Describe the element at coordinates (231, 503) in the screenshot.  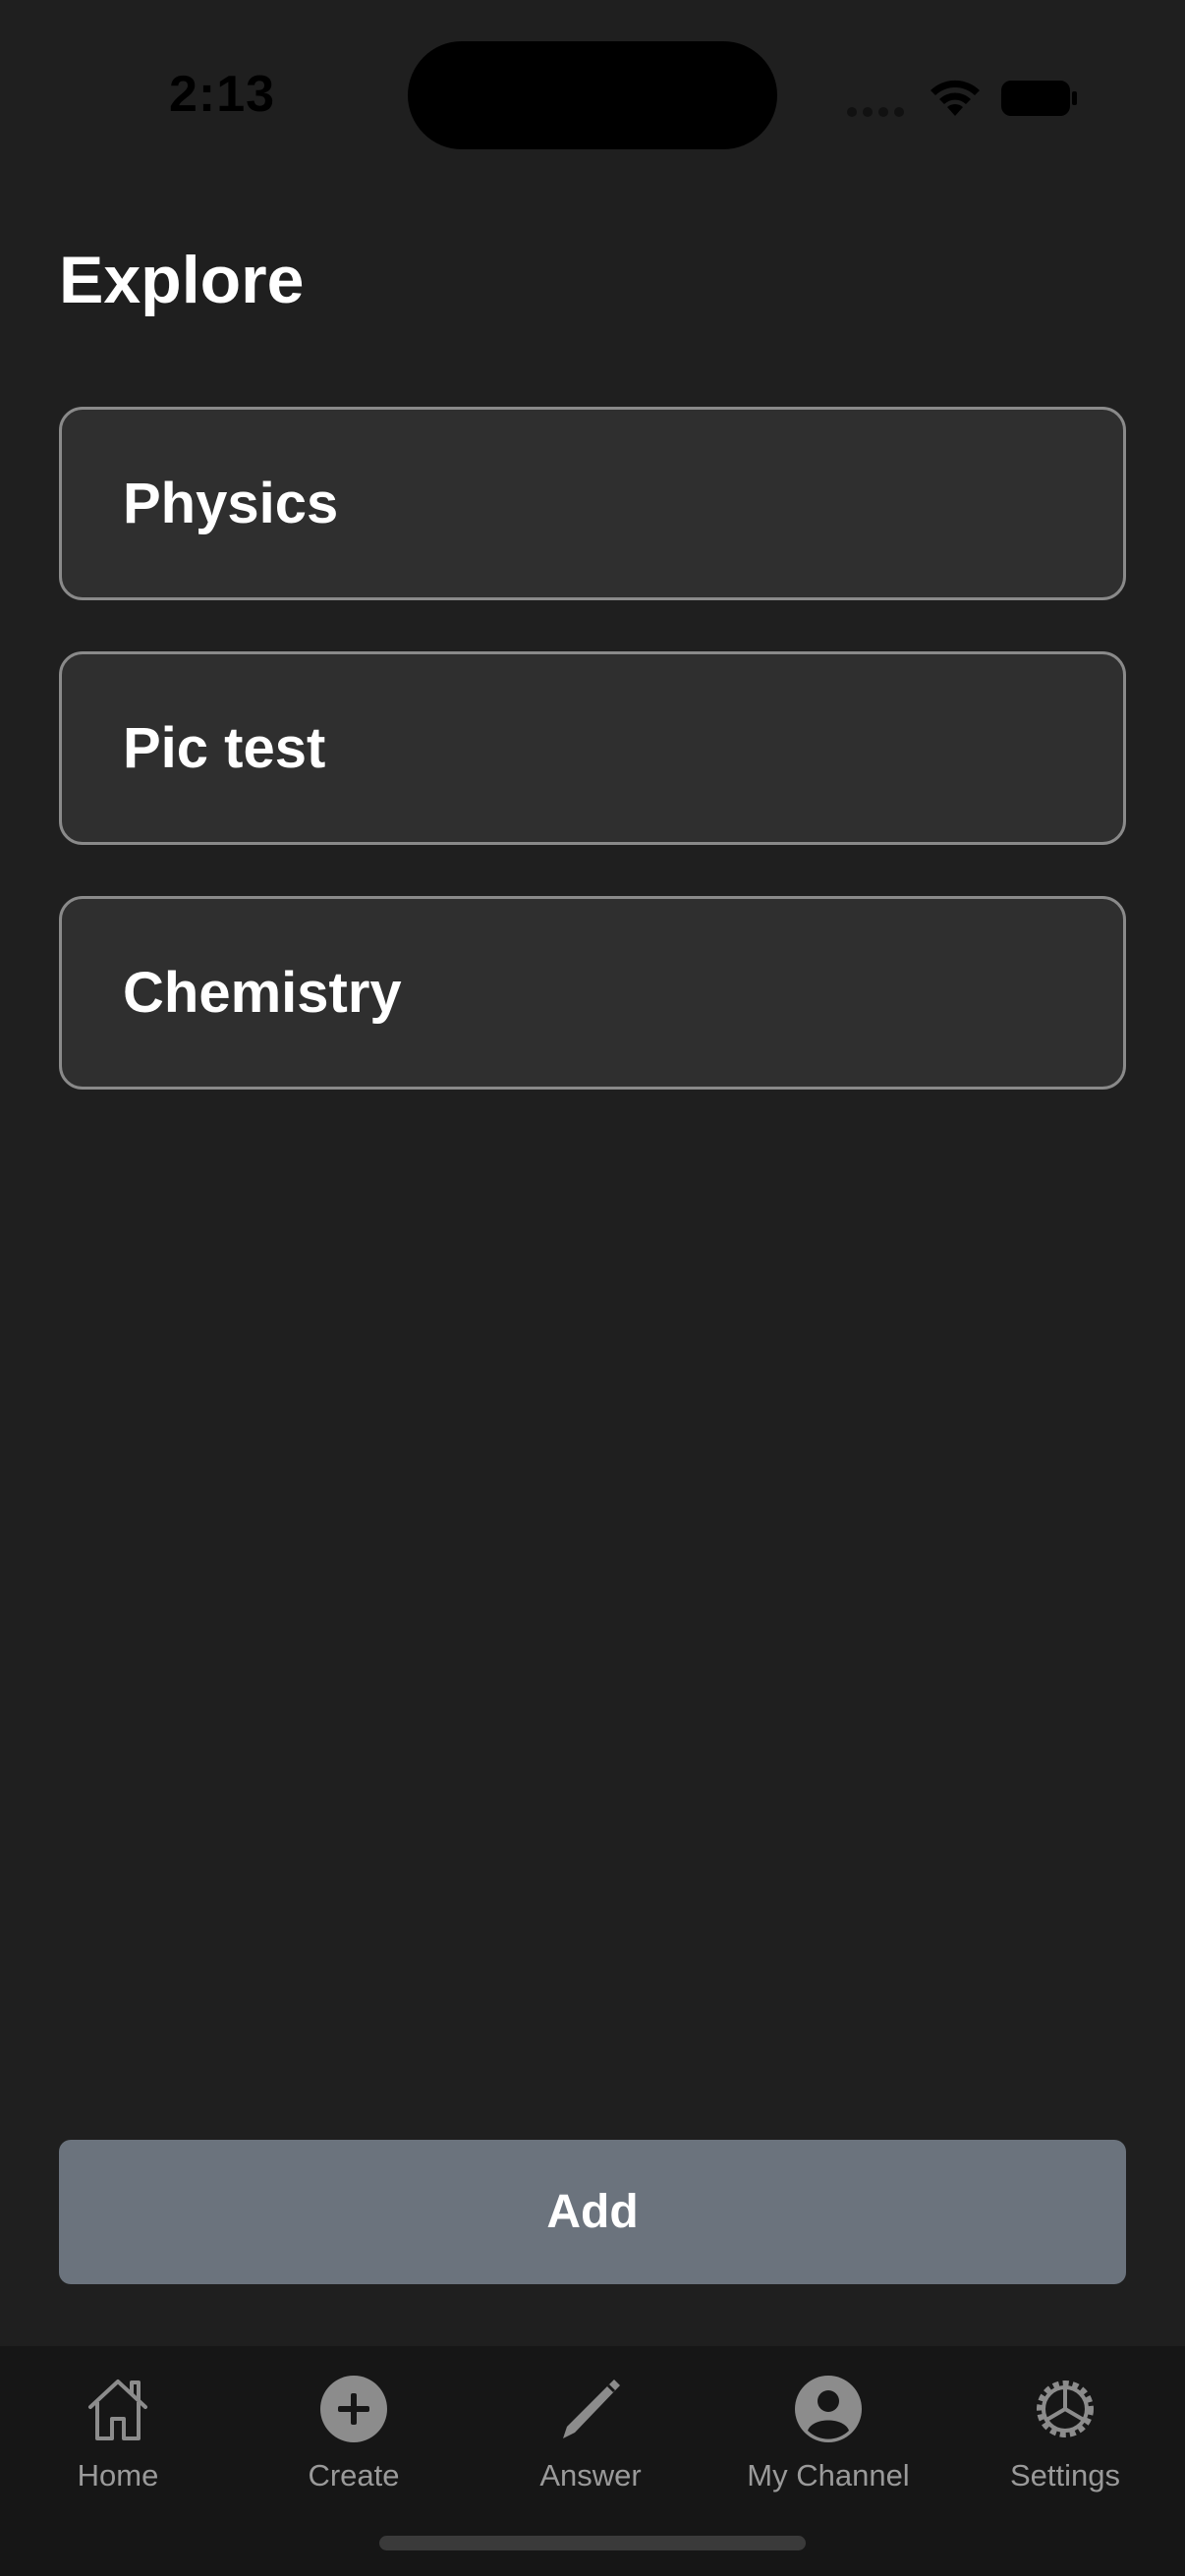
I see `topic-label: Physics` at that location.